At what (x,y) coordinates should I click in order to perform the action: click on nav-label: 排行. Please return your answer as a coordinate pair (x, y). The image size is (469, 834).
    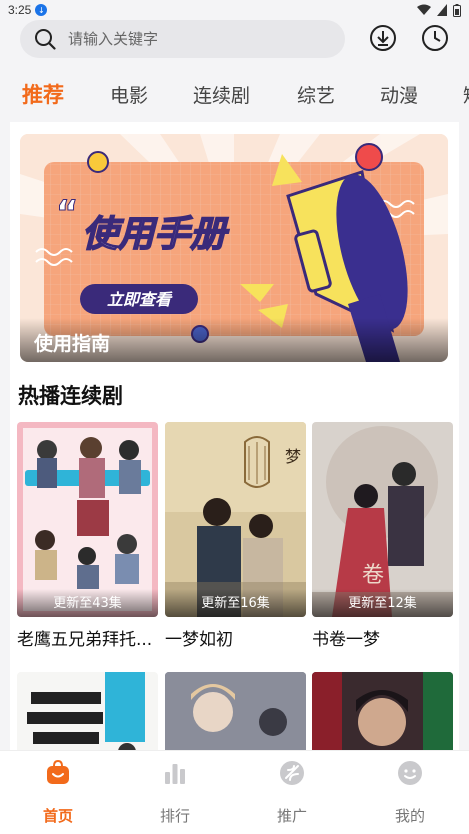
    Looking at the image, I should click on (174, 816).